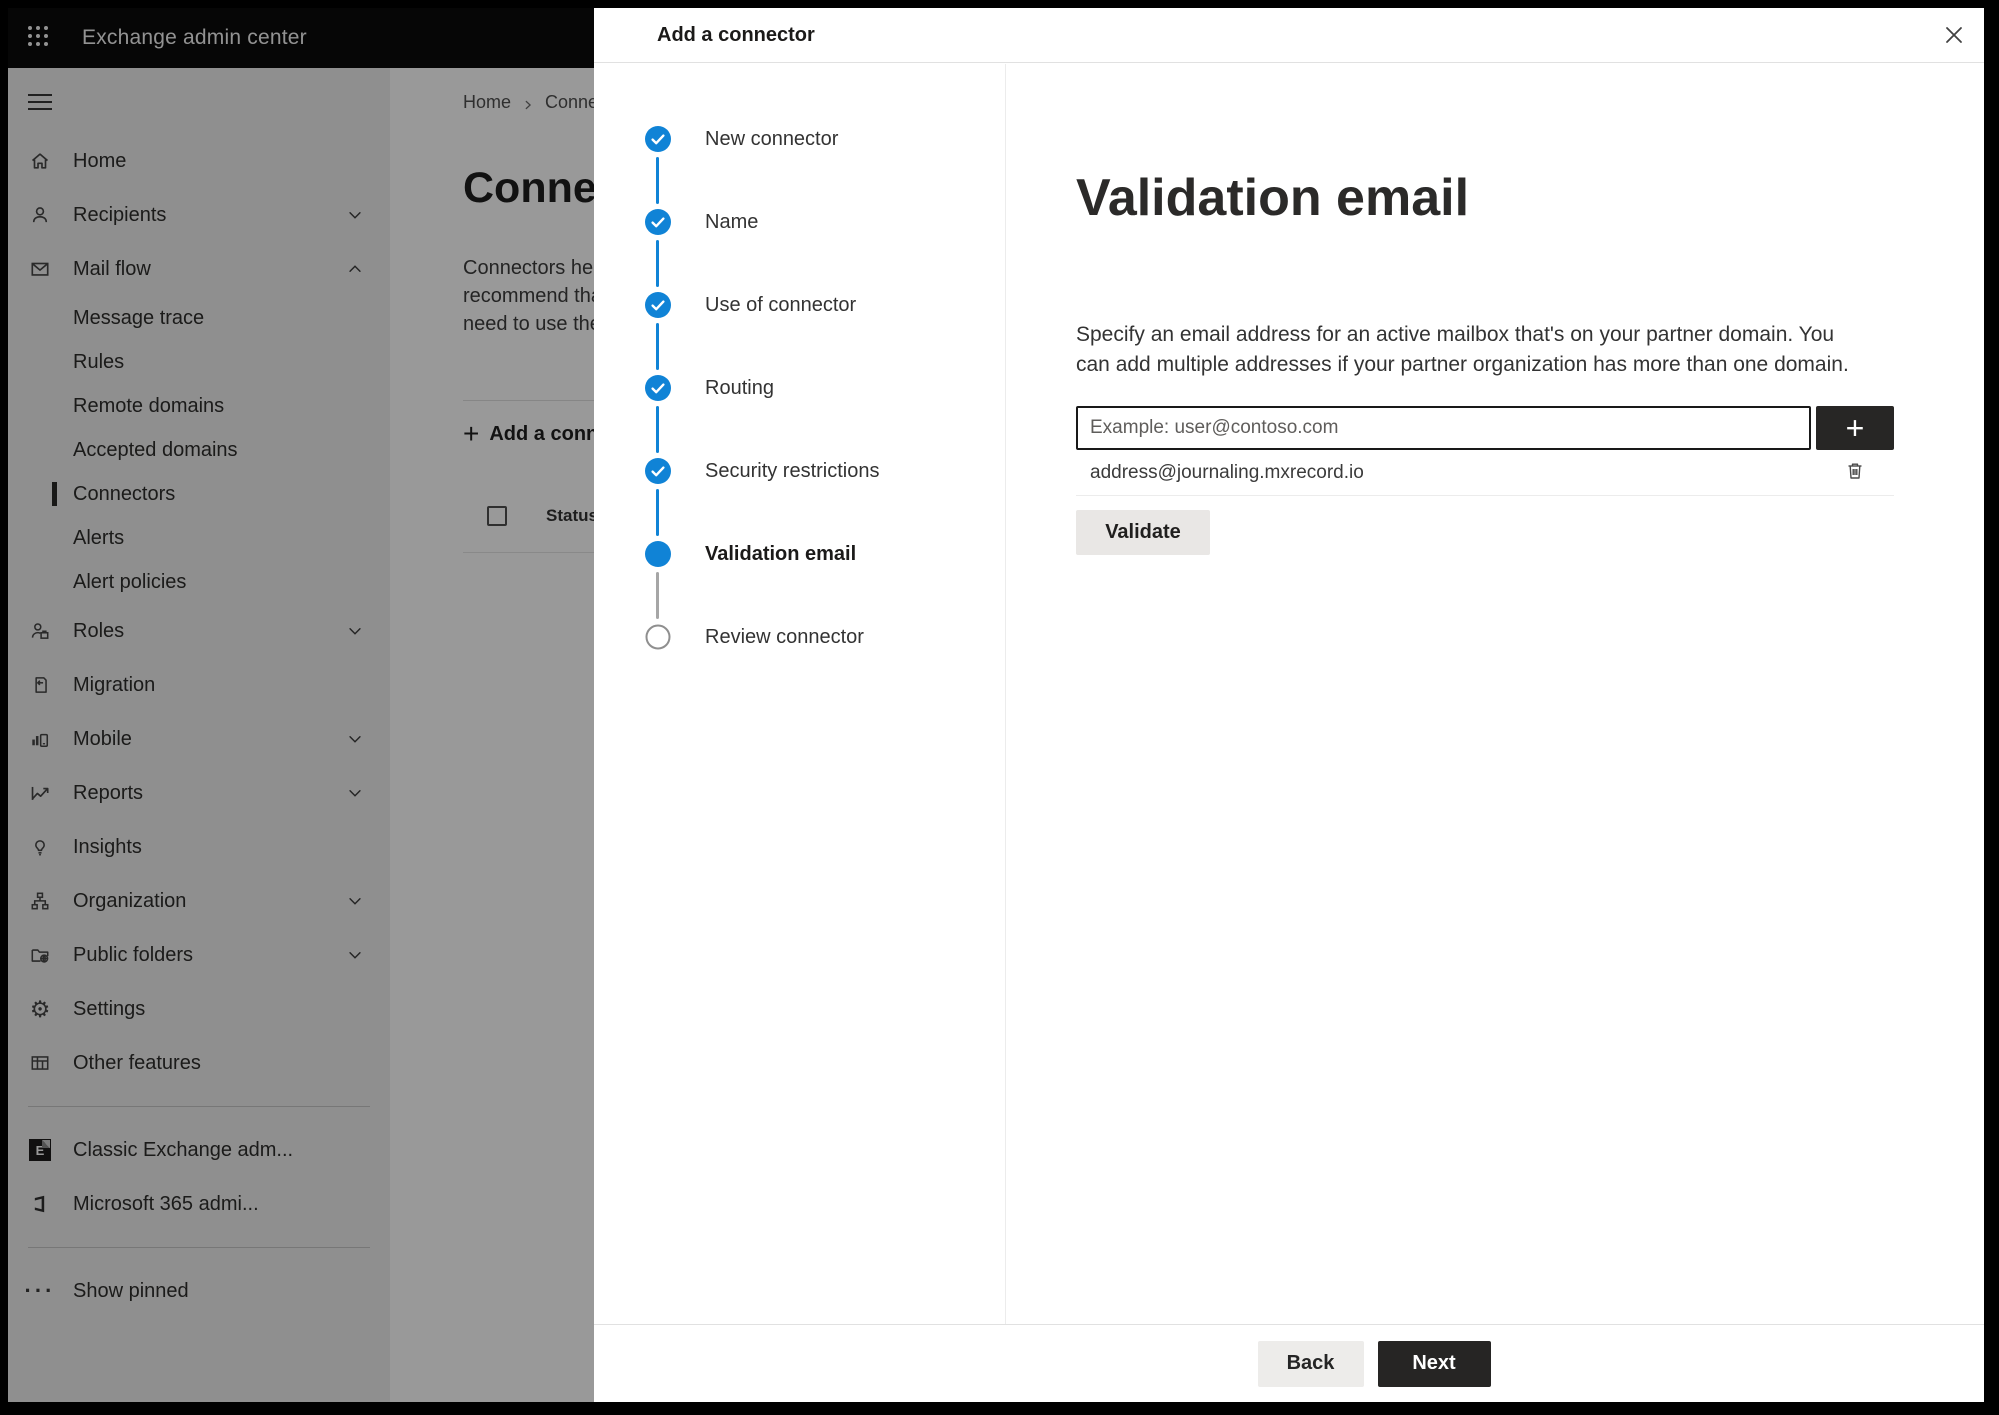 This screenshot has height=1415, width=1999. Describe the element at coordinates (1374, 1363) in the screenshot. I see `footer-buttons: Back Next` at that location.